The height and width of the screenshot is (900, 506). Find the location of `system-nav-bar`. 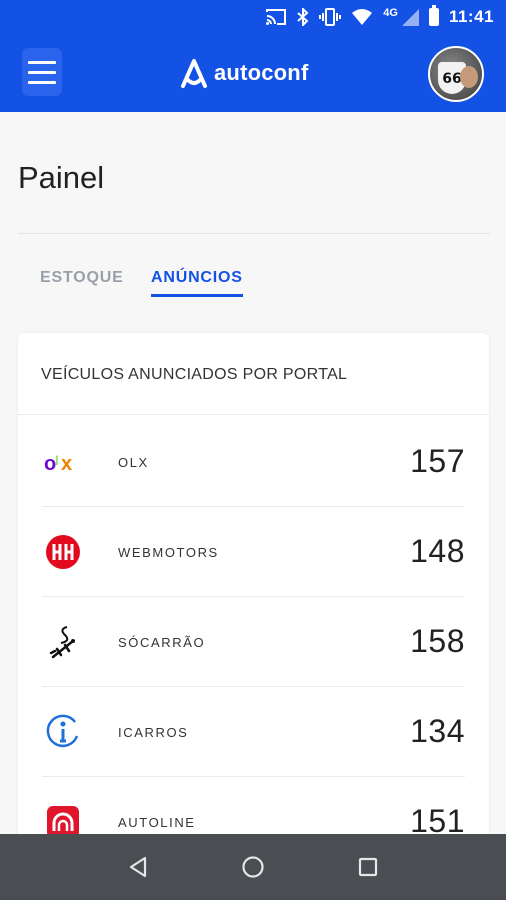

system-nav-bar is located at coordinates (253, 867).